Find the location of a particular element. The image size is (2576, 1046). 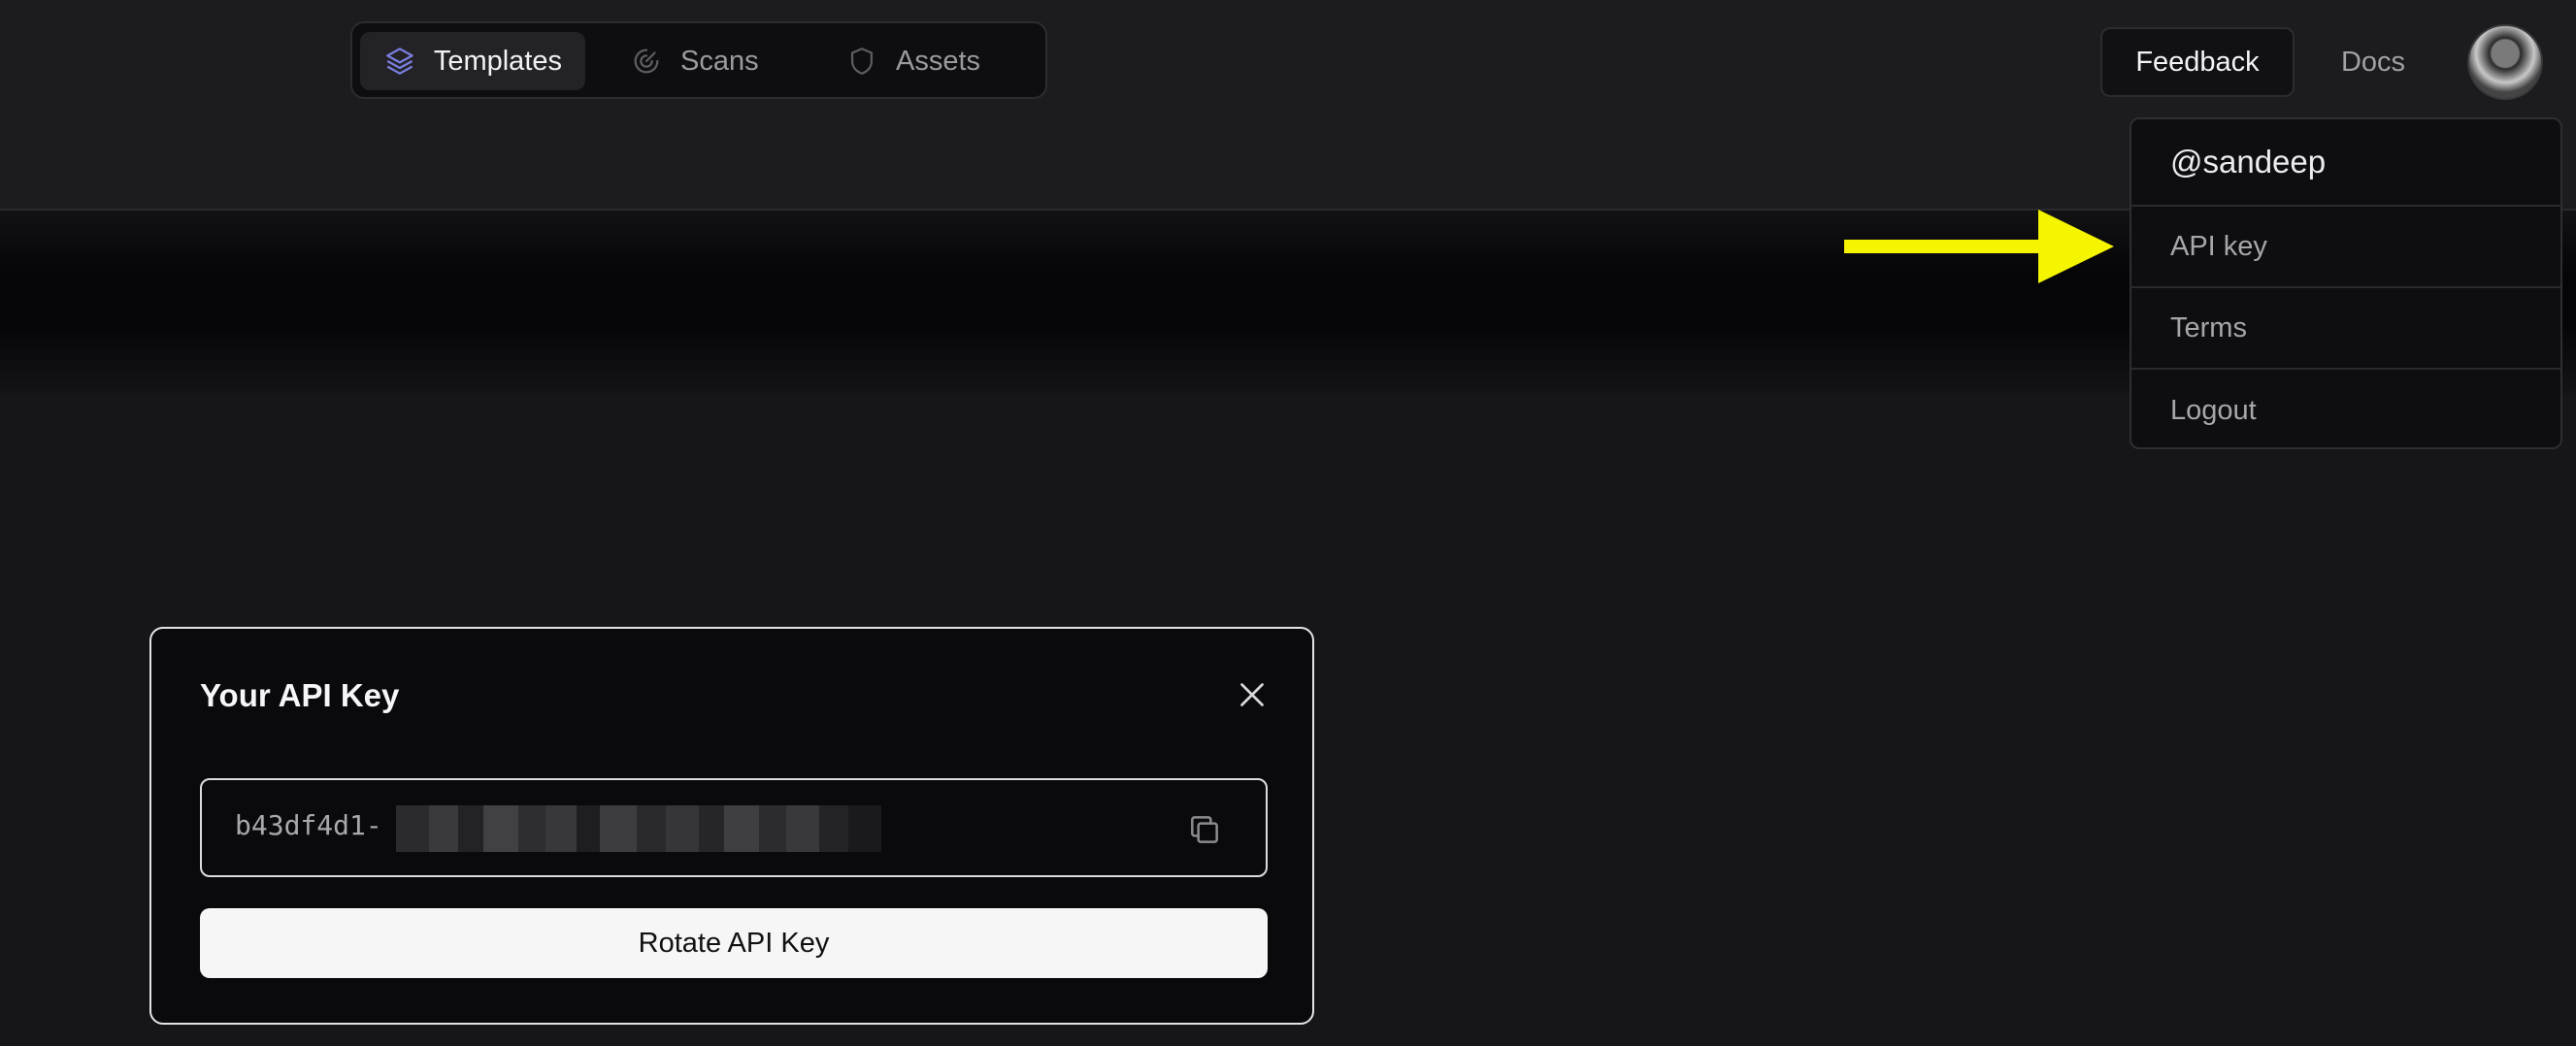

tab-label: Templates is located at coordinates (497, 61).